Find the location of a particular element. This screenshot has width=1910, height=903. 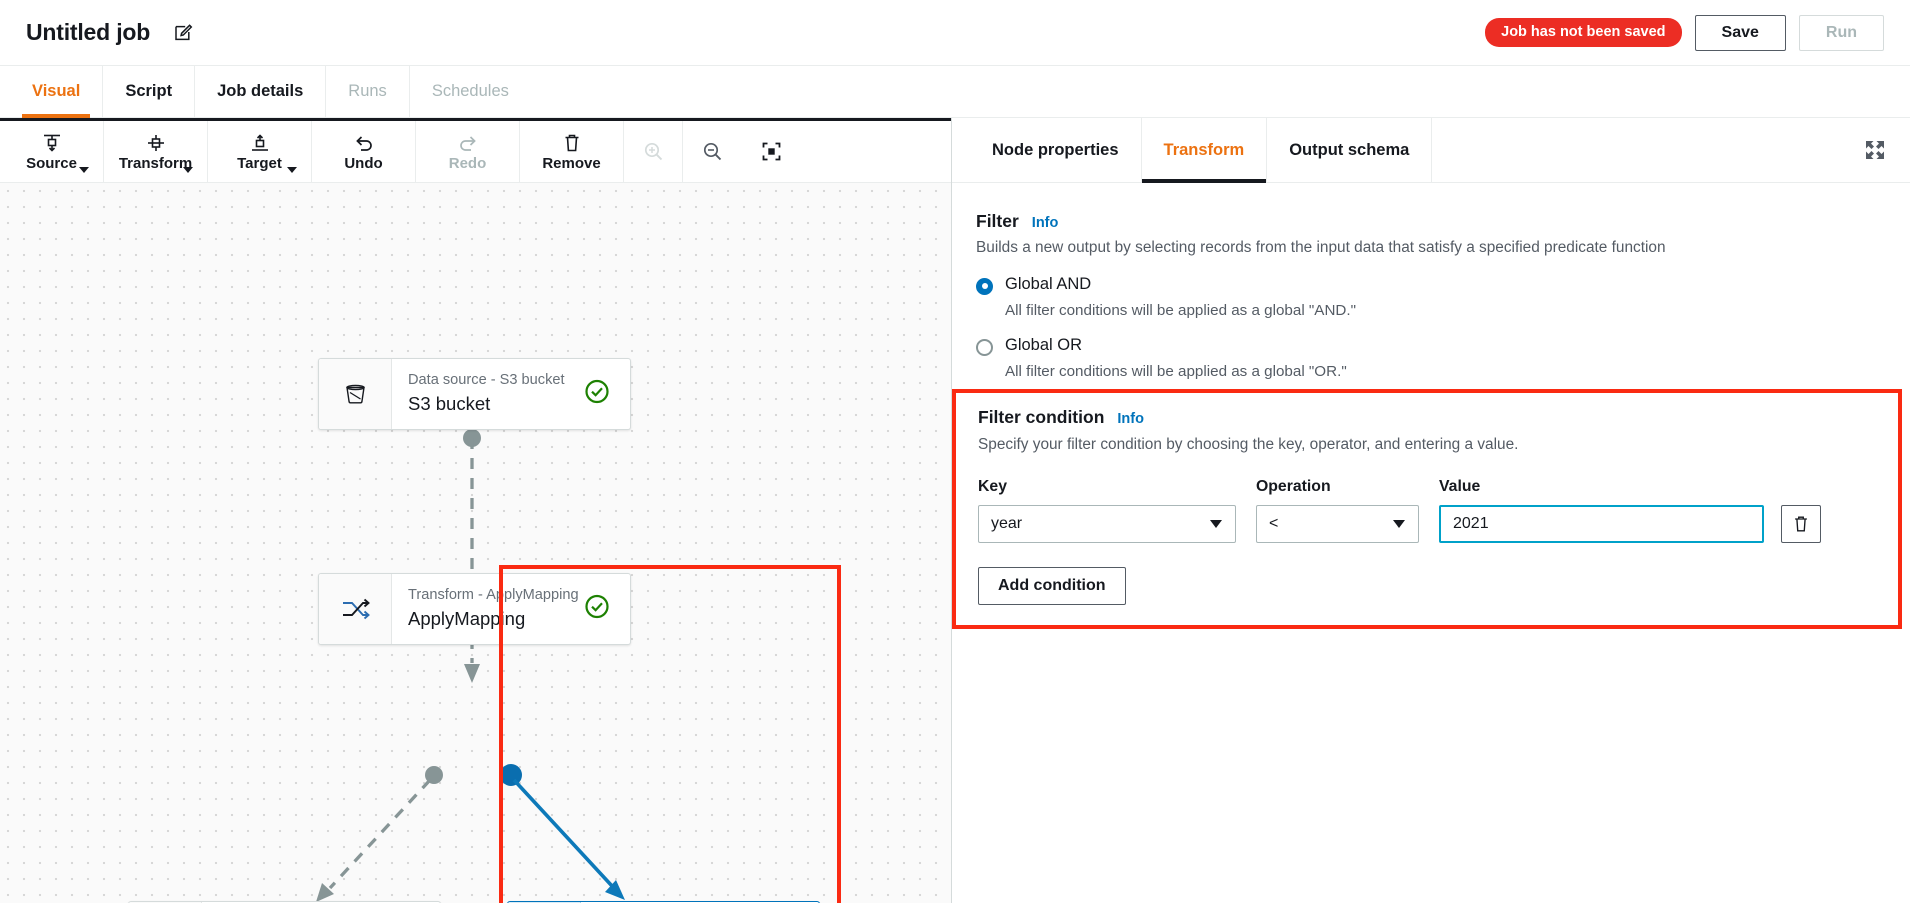

toolbar-zoom-out-button is located at coordinates (712, 151).